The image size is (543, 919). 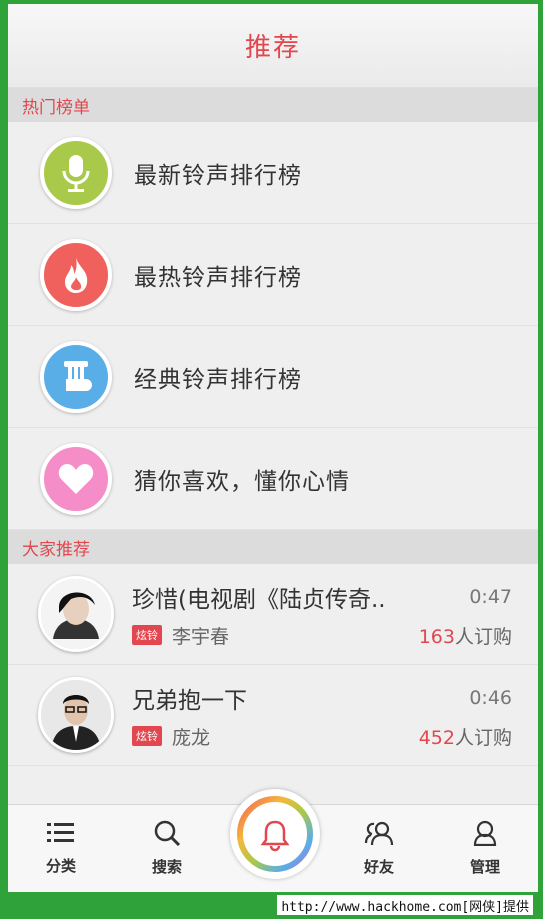 What do you see at coordinates (485, 835) in the screenshot?
I see `user-icon` at bounding box center [485, 835].